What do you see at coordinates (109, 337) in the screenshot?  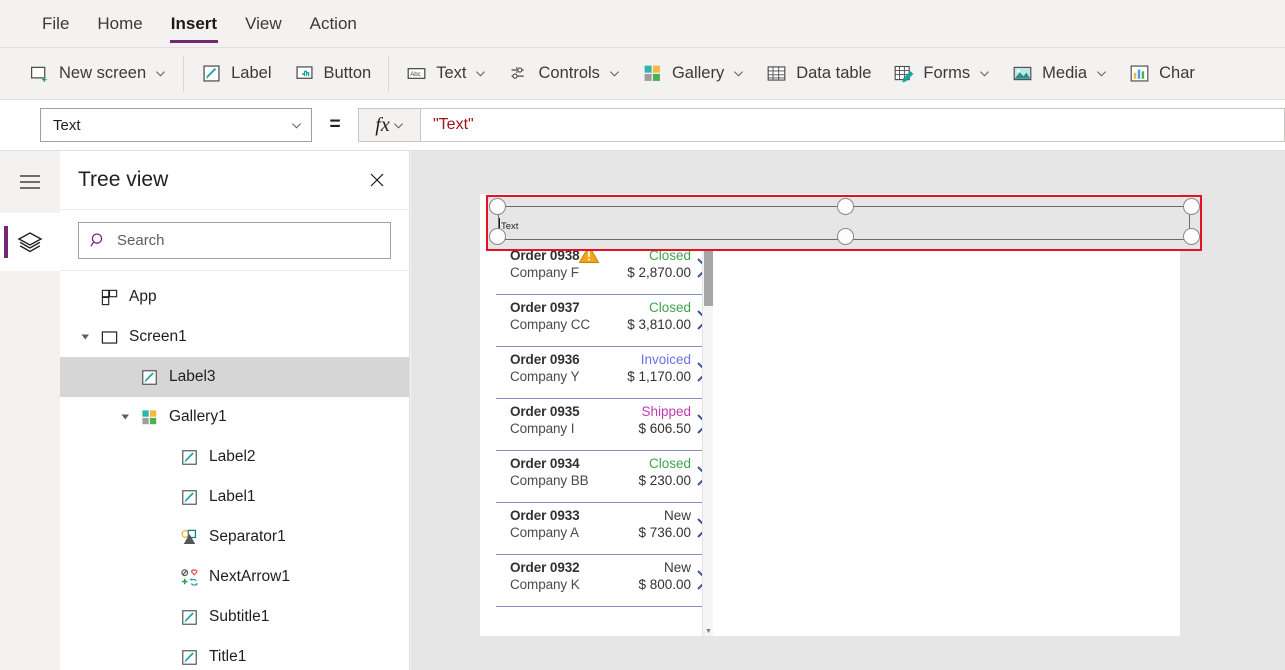 I see `screen-icon` at bounding box center [109, 337].